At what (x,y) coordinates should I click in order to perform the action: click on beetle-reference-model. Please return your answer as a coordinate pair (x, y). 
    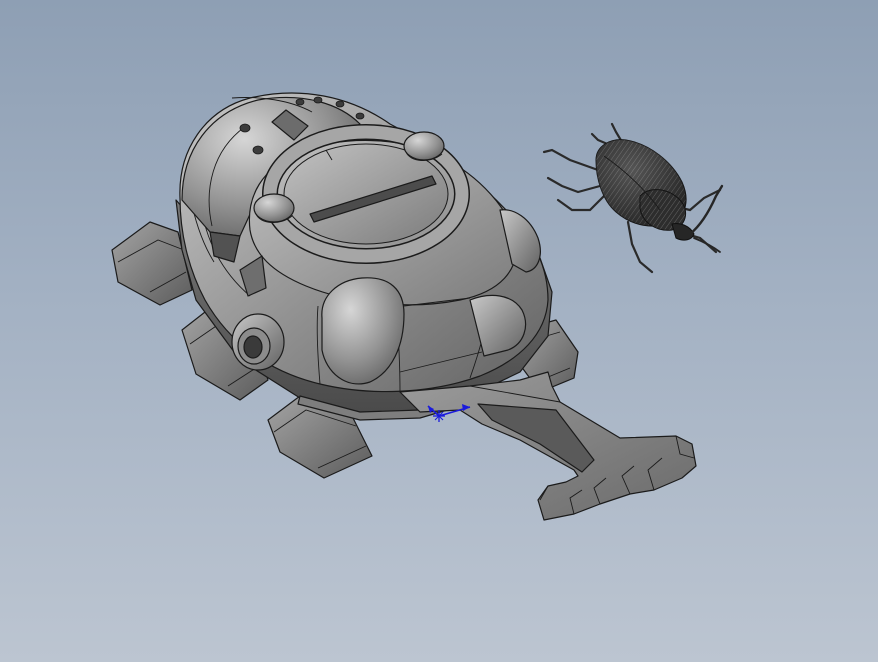
    Looking at the image, I should click on (633, 198).